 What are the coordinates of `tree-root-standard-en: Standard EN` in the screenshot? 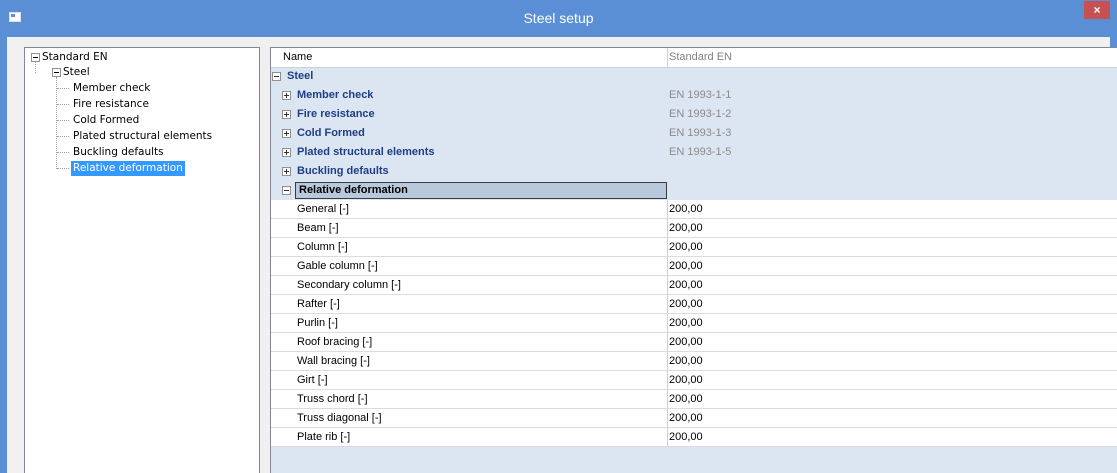 It's located at (75, 57).